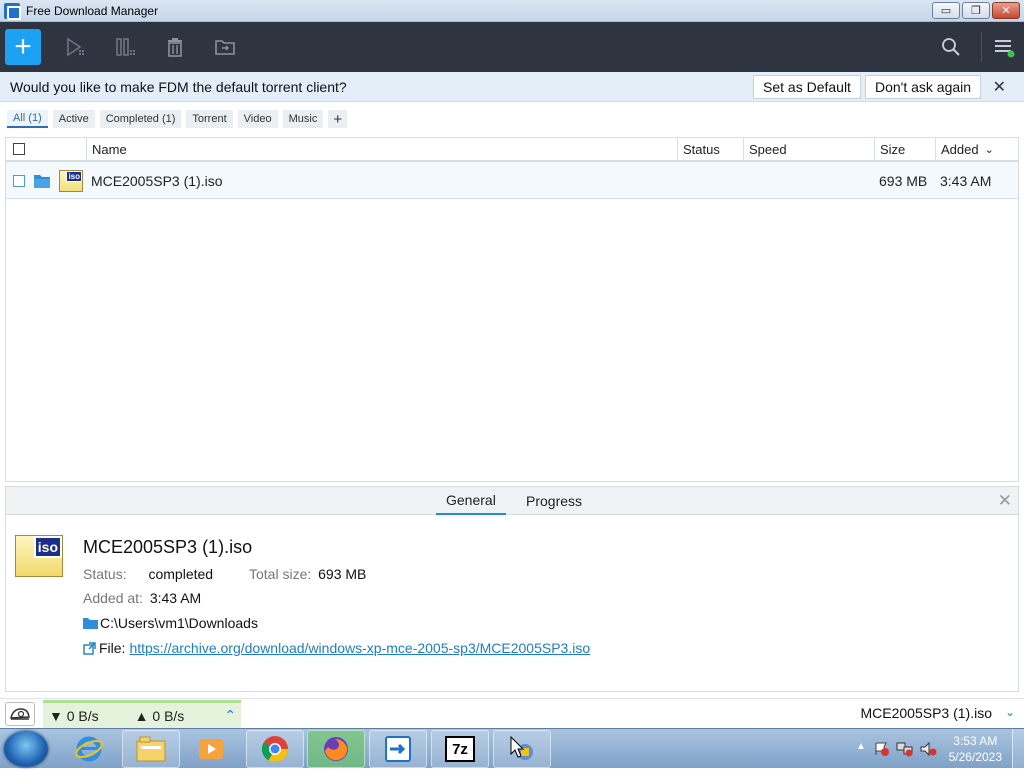 The height and width of the screenshot is (769, 1024). Describe the element at coordinates (75, 47) in the screenshot. I see `play-icon` at that location.